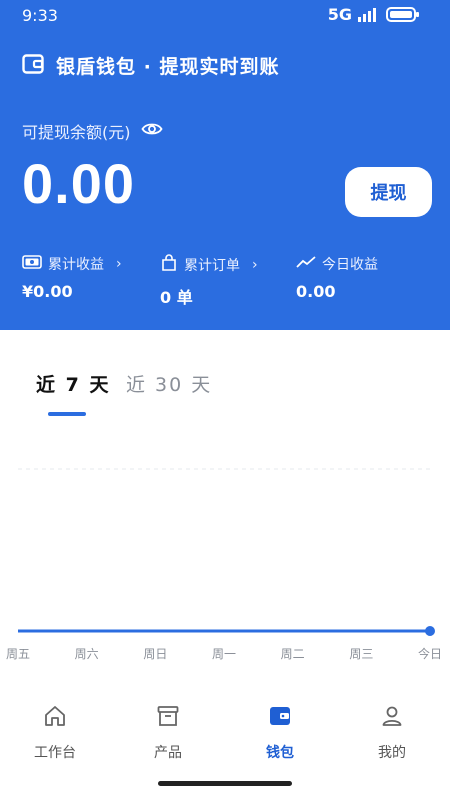 This screenshot has height=800, width=450. What do you see at coordinates (32, 264) in the screenshot?
I see `money-icon` at bounding box center [32, 264].